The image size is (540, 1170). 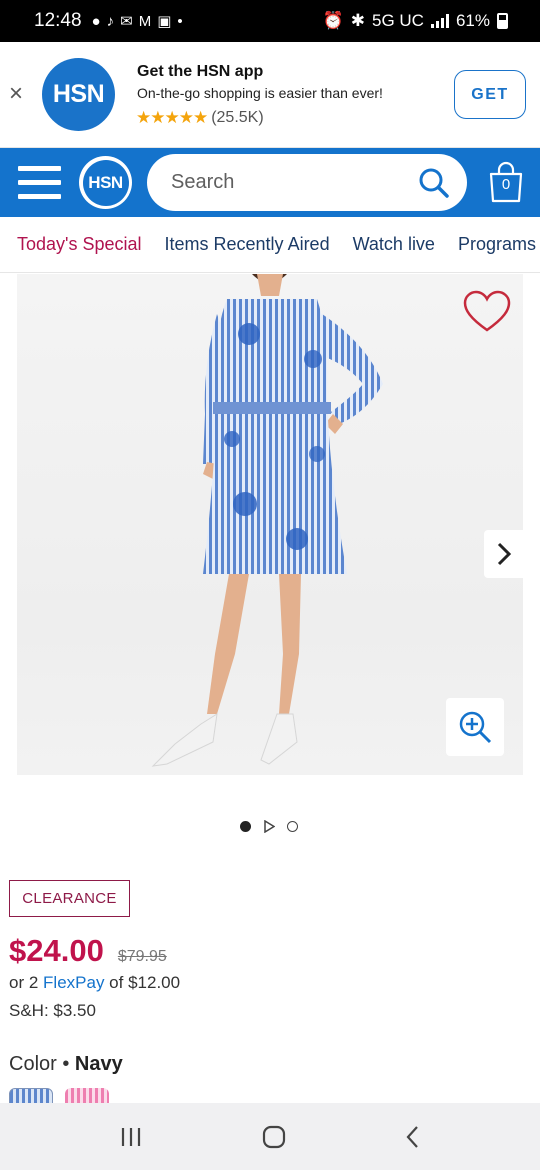 I want to click on star-rating-icon: ★★★★★, so click(x=172, y=117).